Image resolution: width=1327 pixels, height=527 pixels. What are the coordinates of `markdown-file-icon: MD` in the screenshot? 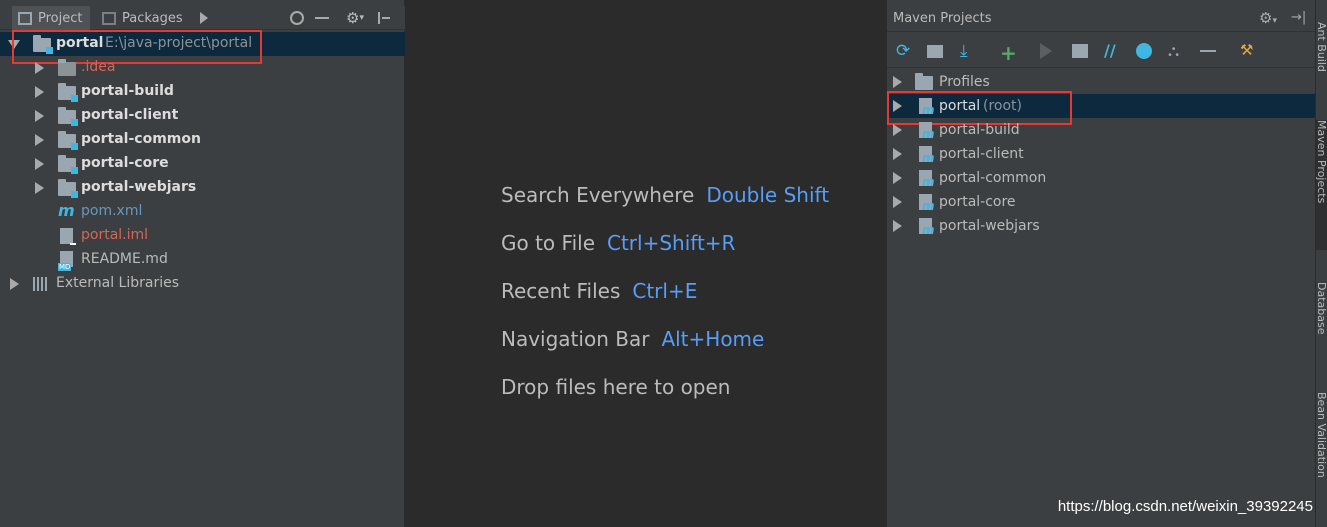 It's located at (65, 261).